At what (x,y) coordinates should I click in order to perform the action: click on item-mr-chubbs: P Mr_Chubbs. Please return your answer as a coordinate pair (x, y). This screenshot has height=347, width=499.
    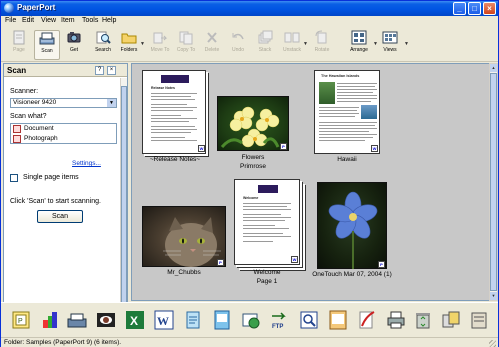
    Looking at the image, I should click on (184, 241).